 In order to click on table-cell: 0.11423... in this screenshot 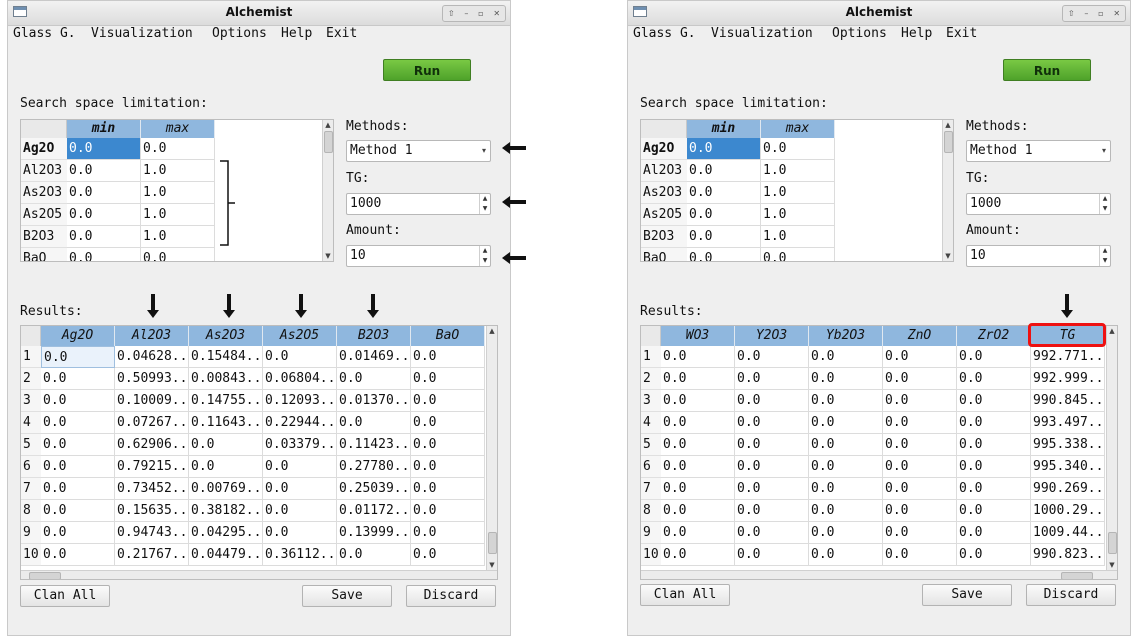, I will do `click(374, 445)`.